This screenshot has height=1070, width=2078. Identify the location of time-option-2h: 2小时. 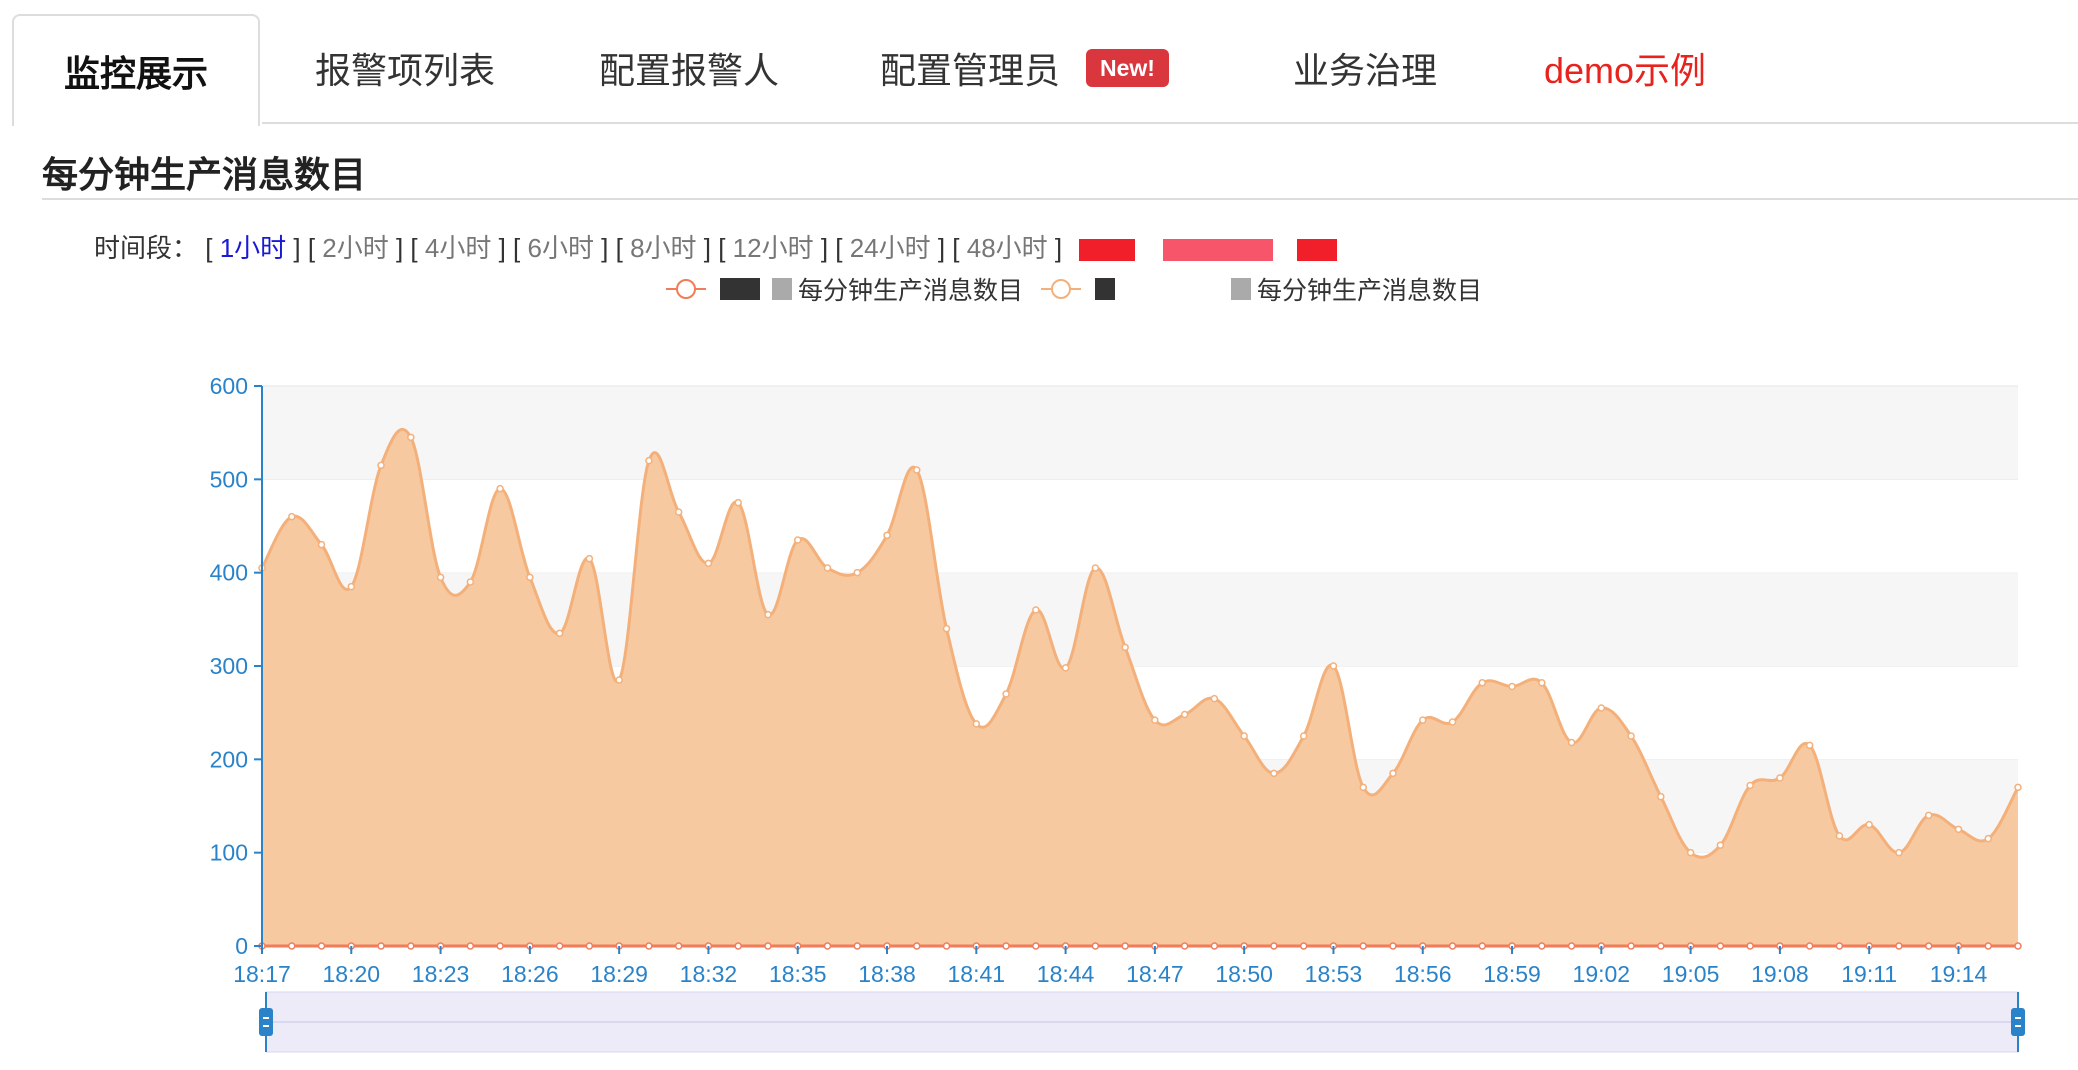
(355, 248).